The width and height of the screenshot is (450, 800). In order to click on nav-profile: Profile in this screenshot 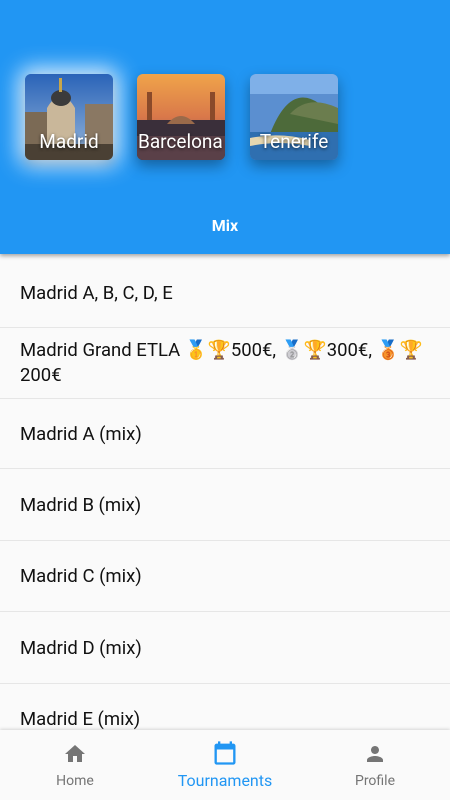, I will do `click(375, 765)`.